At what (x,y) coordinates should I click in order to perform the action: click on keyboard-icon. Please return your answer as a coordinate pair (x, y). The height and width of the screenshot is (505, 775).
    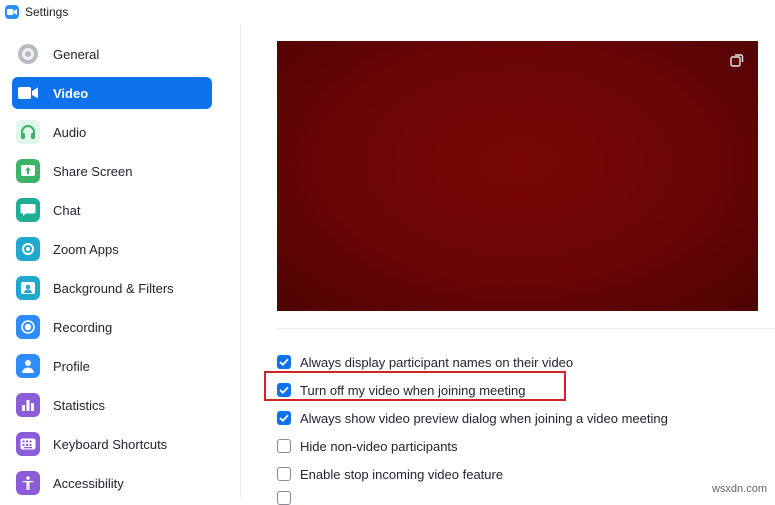
    Looking at the image, I should click on (28, 444).